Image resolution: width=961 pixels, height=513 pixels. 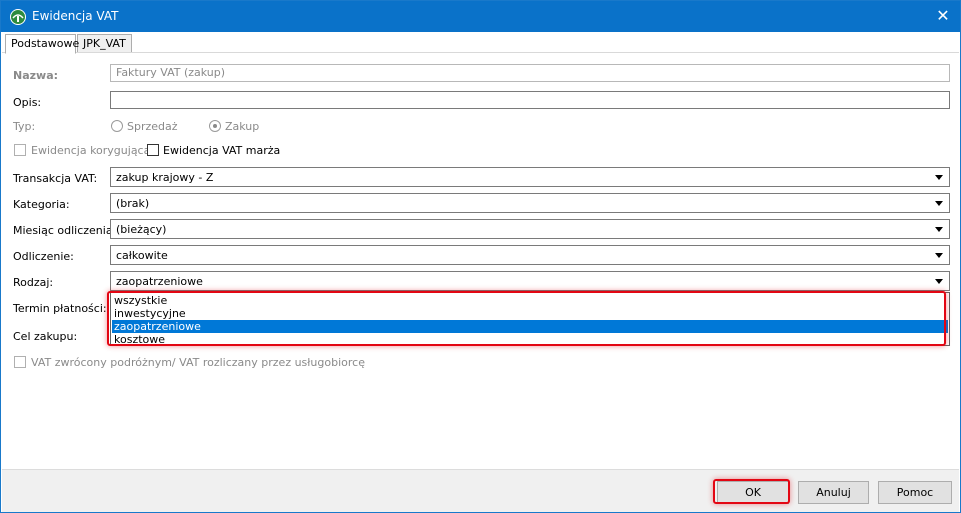 I want to click on transakcja-vat-label: Transakcja VAT:, so click(x=55, y=178).